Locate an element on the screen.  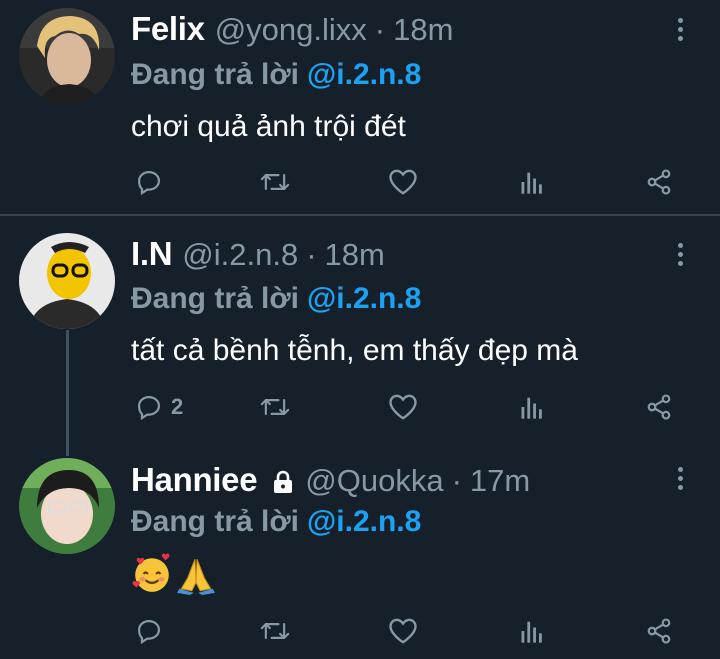
username: @i.2.n.8 is located at coordinates (240, 255).